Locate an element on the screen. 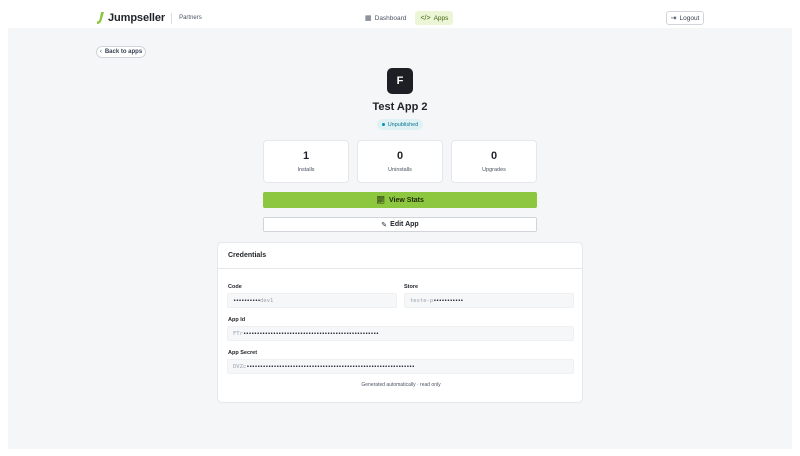 The width and height of the screenshot is (800, 456). brand-logo: Jumpseller Partners is located at coordinates (149, 18).